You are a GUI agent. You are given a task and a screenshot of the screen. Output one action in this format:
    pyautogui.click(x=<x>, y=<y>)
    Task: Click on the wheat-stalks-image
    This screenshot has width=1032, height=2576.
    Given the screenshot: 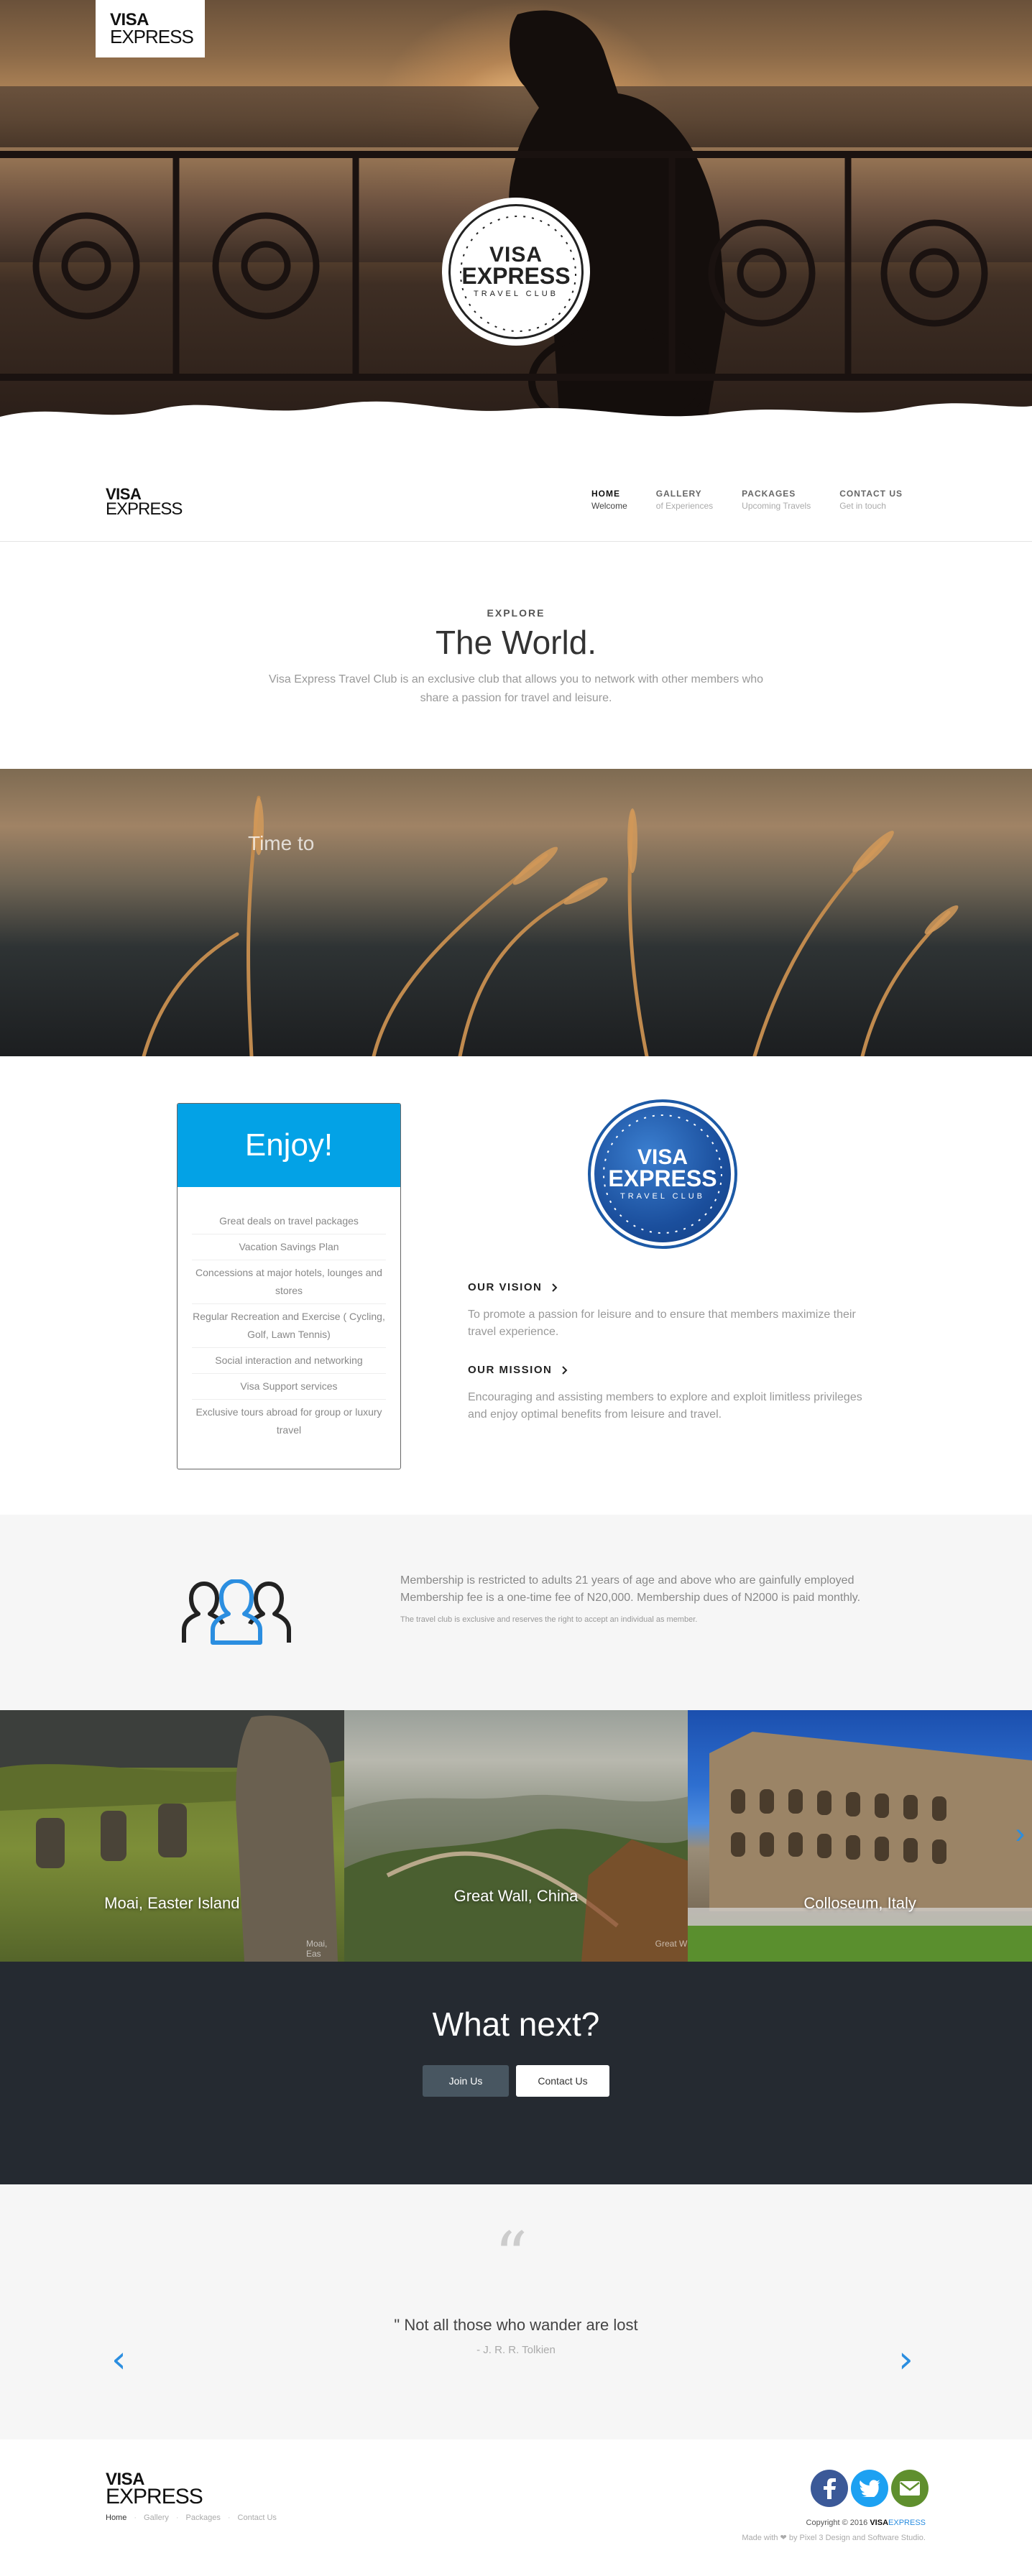 What is the action you would take?
    pyautogui.click(x=551, y=925)
    